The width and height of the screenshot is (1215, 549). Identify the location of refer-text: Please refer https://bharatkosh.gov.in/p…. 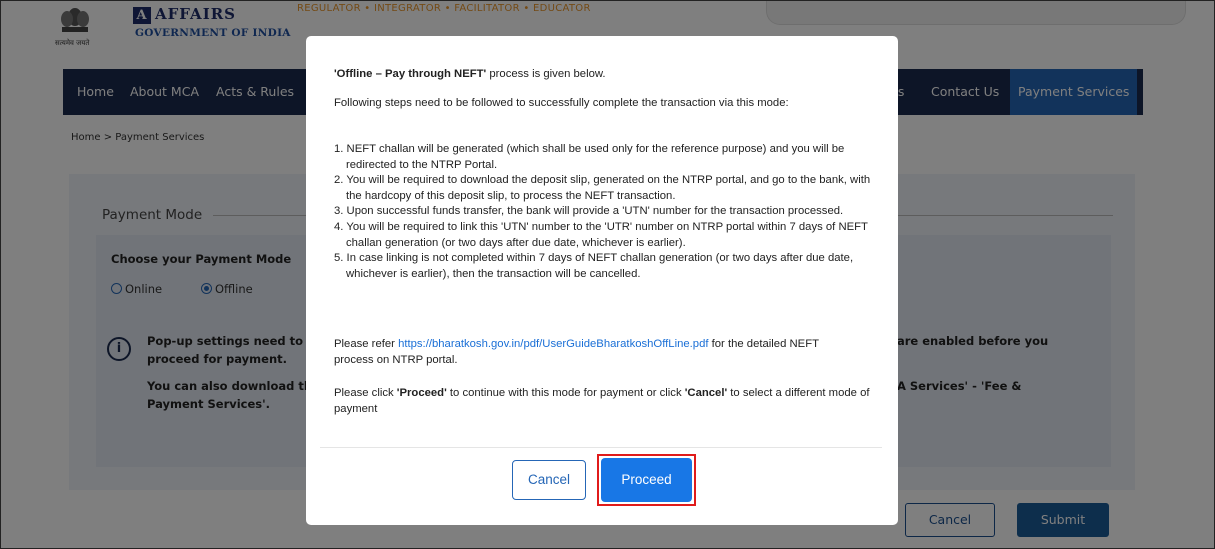
(594, 352).